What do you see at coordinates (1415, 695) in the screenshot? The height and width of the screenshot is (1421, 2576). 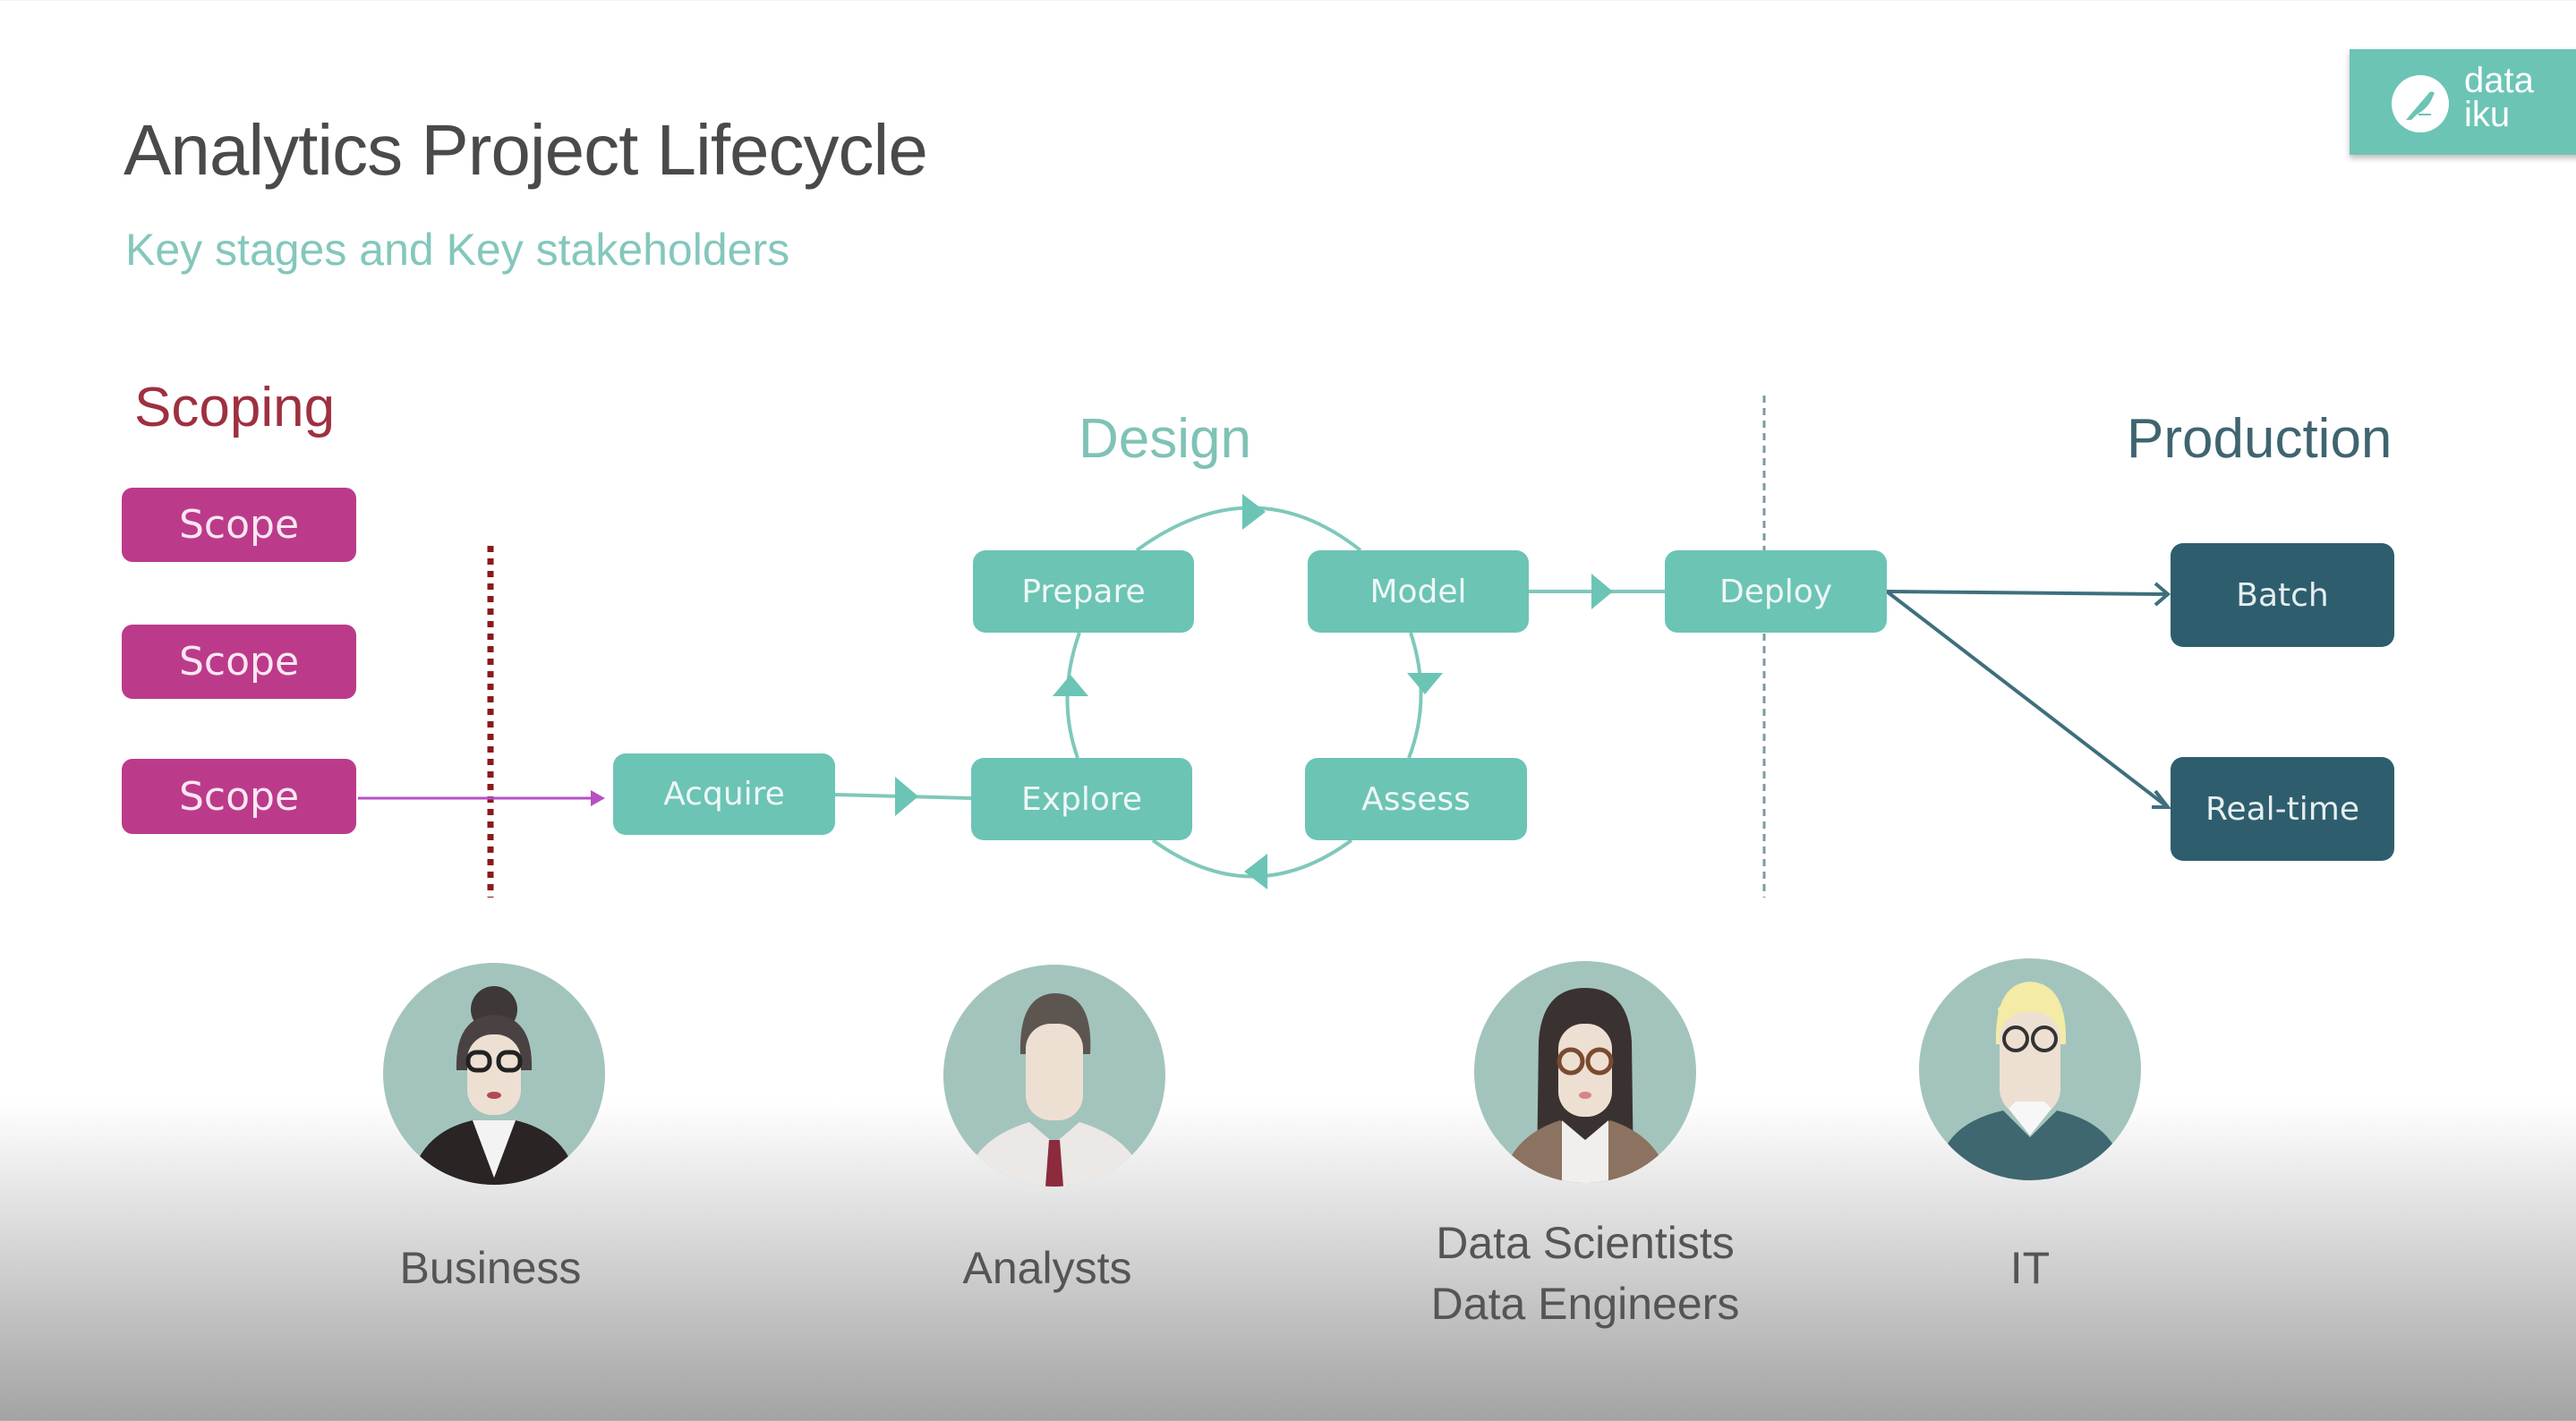 I see `model-to-assess-arc` at bounding box center [1415, 695].